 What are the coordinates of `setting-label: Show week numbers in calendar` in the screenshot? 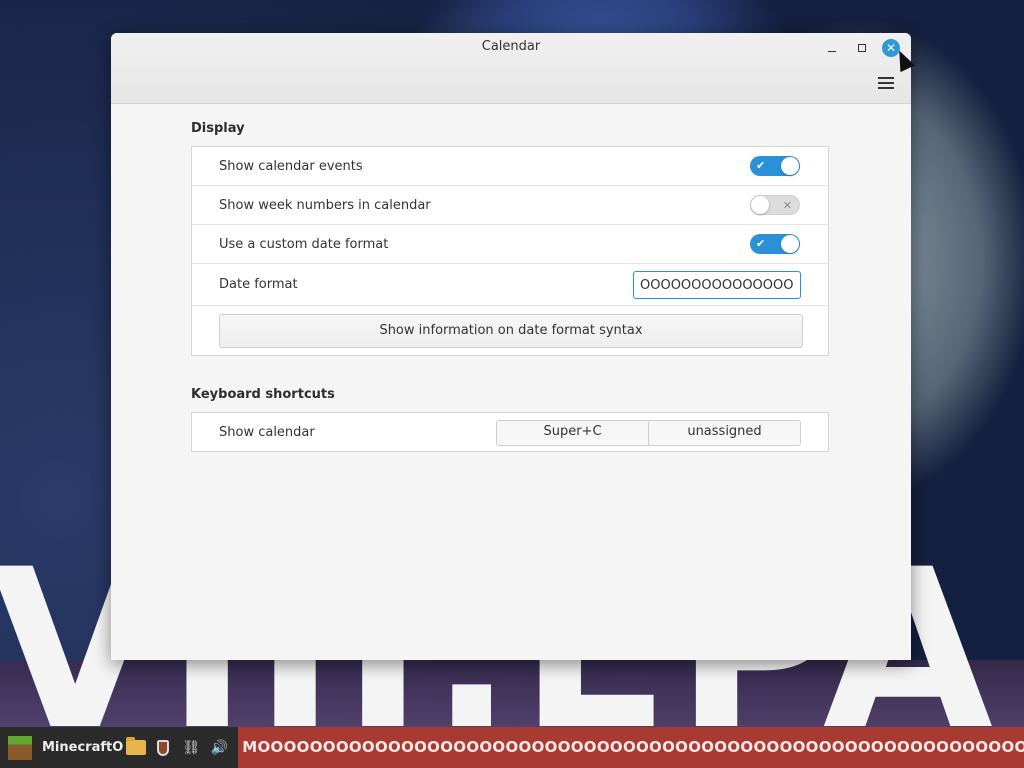 It's located at (325, 205).